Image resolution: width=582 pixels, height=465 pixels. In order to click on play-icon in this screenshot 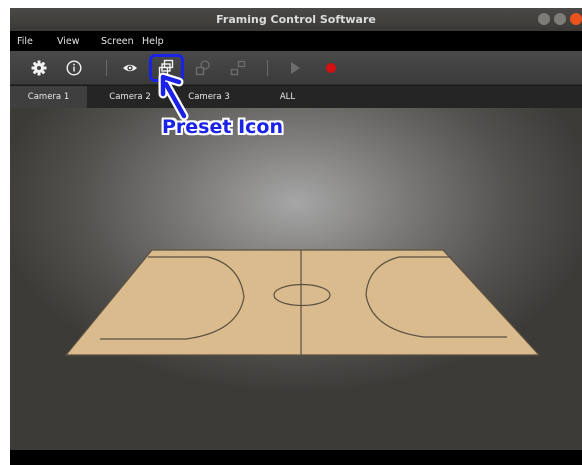, I will do `click(295, 68)`.